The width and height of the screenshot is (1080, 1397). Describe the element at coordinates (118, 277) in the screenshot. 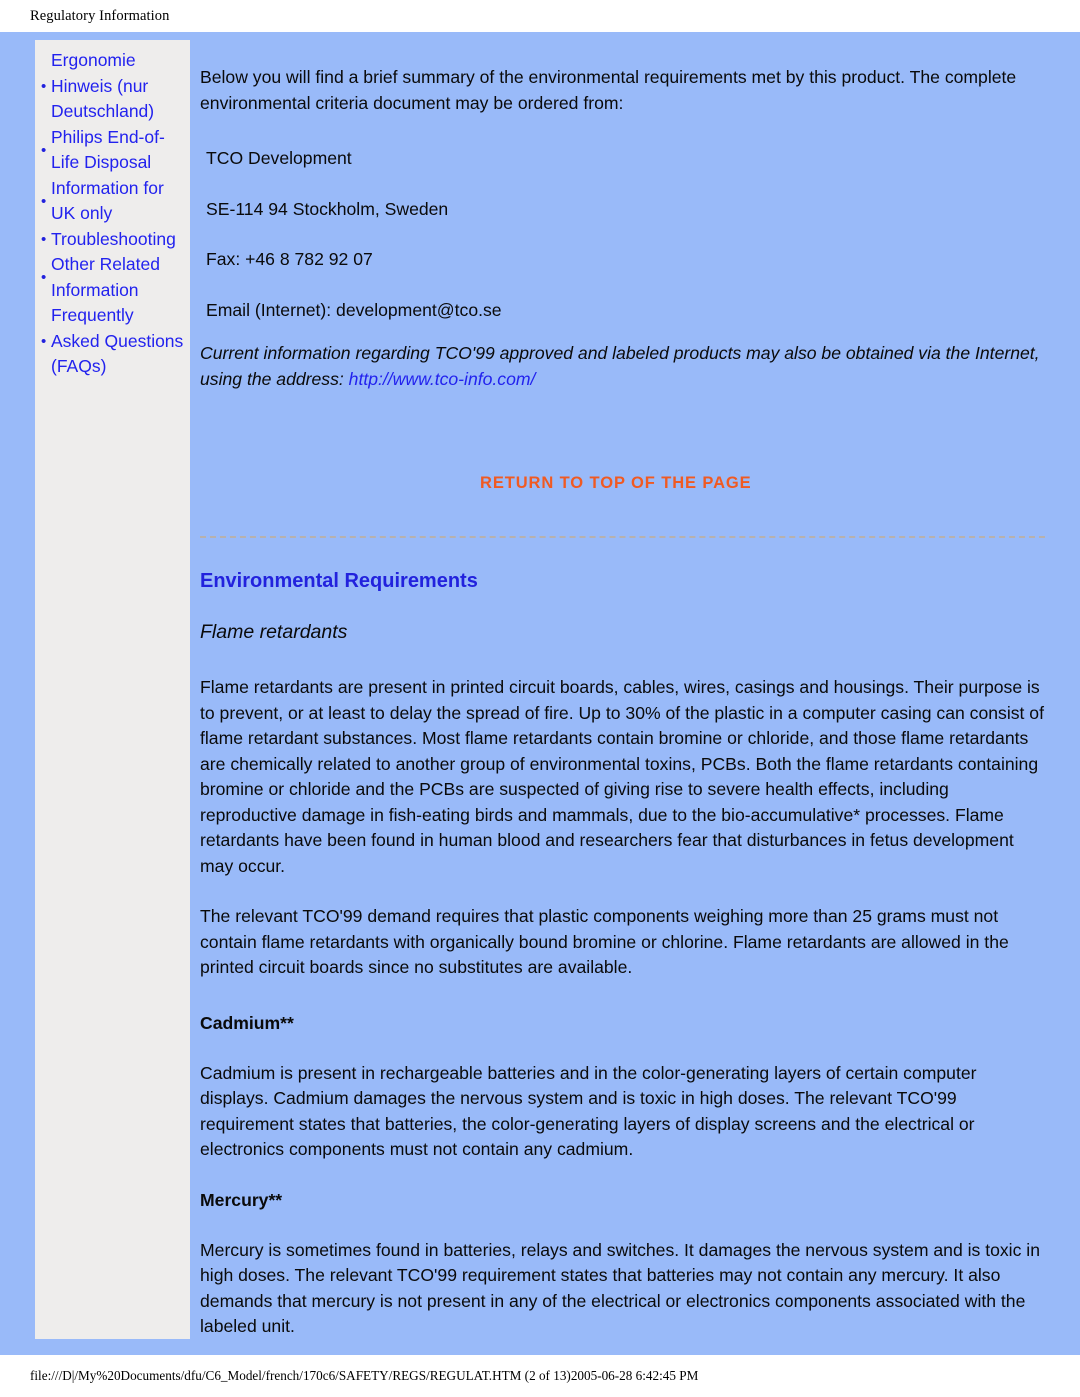

I see `sidebar-link-label: Other Related Information` at that location.